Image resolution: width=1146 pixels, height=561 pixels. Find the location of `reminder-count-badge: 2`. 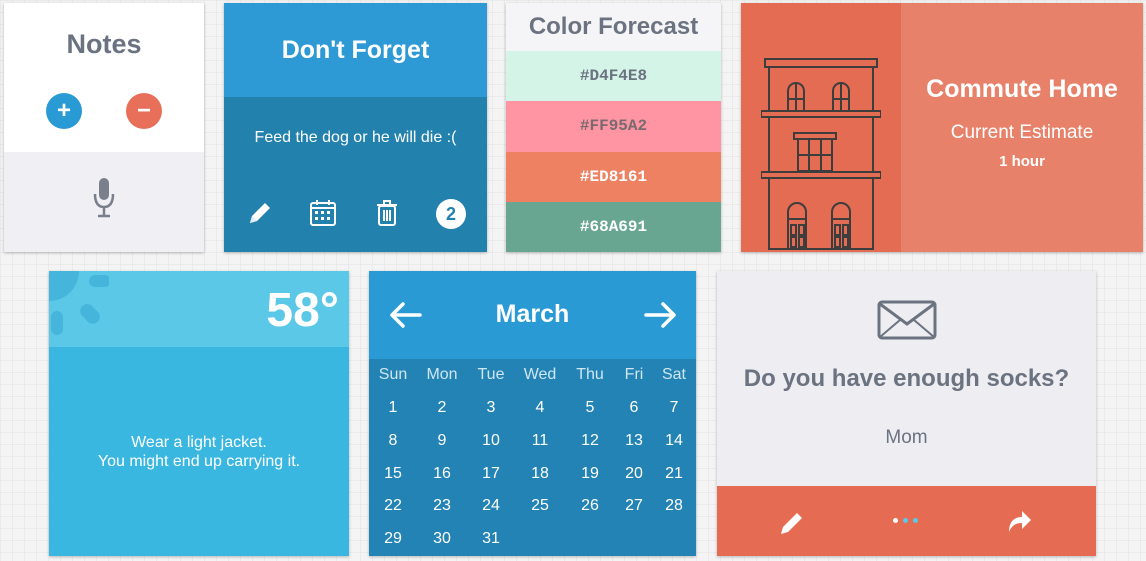

reminder-count-badge: 2 is located at coordinates (451, 214).